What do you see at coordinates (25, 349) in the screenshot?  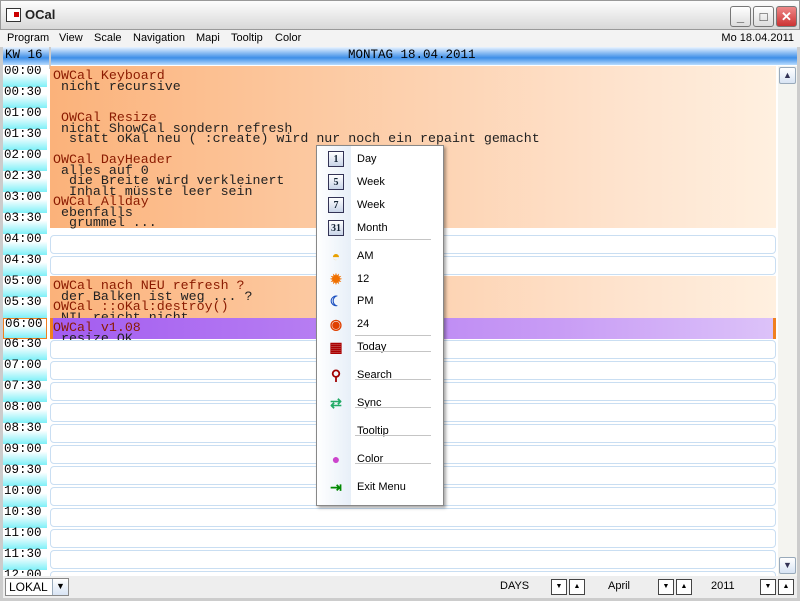 I see `time-slot-label: 06:30` at bounding box center [25, 349].